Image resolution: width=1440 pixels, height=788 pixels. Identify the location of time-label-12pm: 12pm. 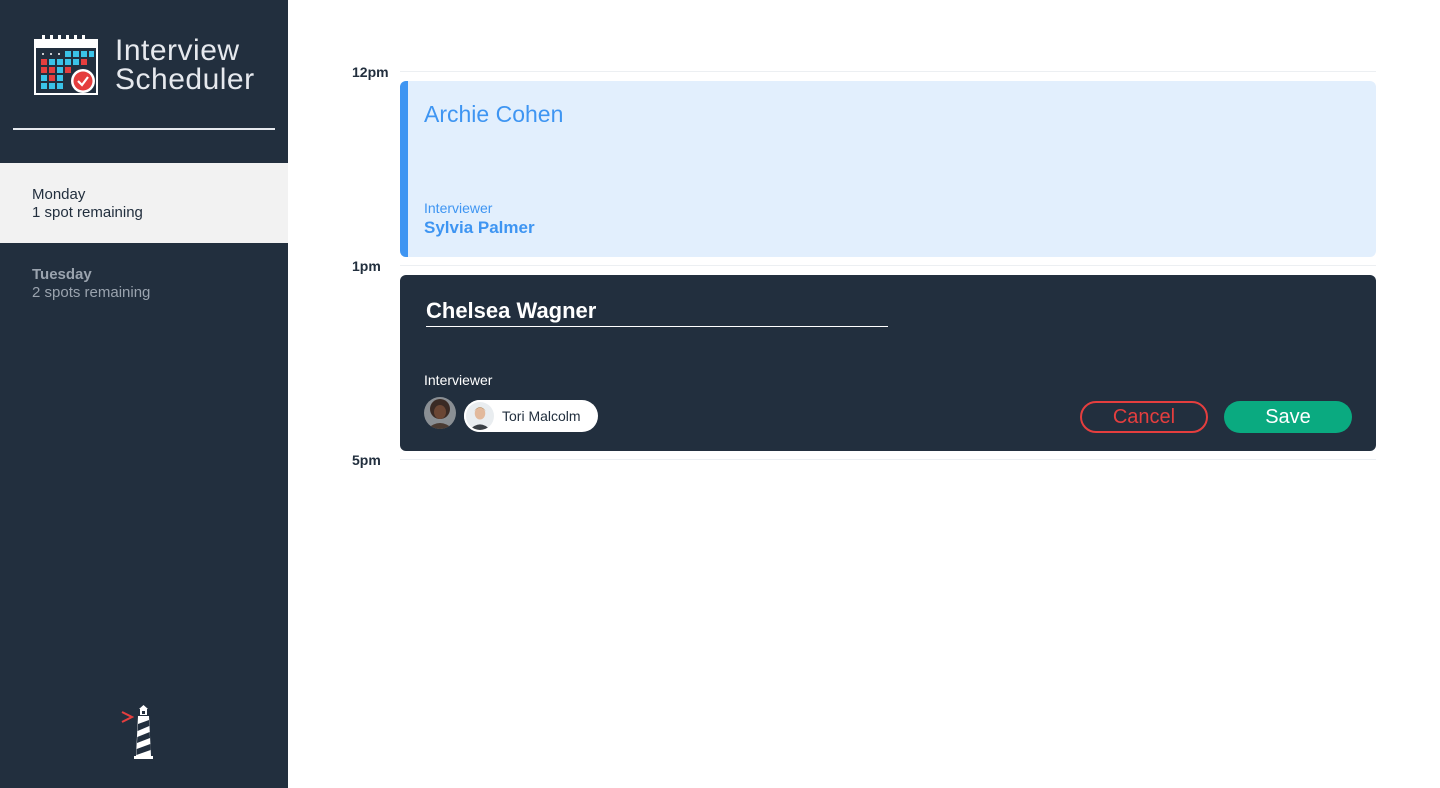
(370, 72).